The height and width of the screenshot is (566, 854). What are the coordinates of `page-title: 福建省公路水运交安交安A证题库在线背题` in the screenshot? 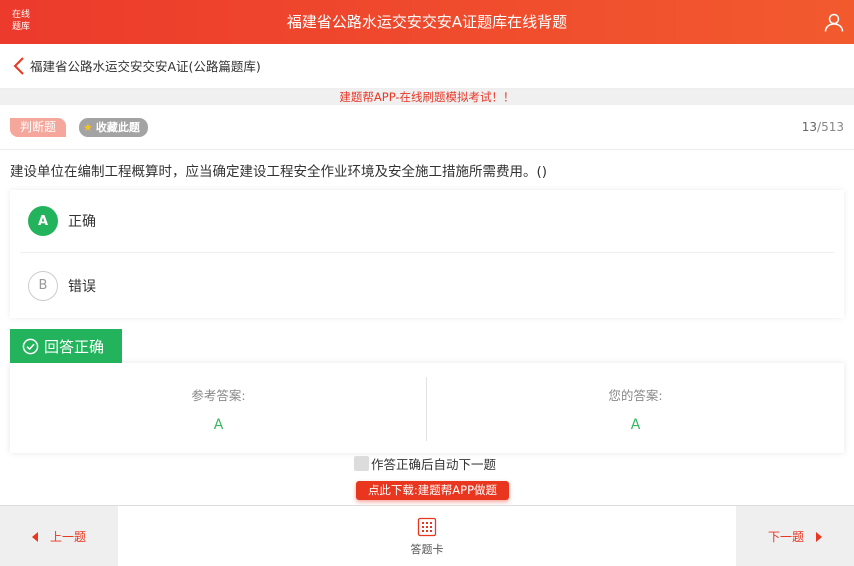 It's located at (427, 22).